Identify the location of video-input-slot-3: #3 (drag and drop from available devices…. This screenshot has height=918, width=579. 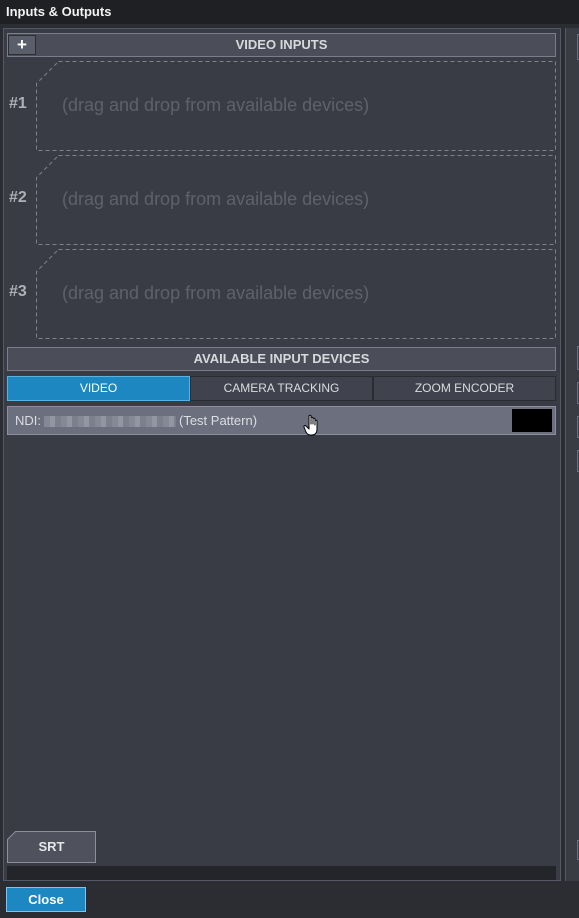
(282, 295).